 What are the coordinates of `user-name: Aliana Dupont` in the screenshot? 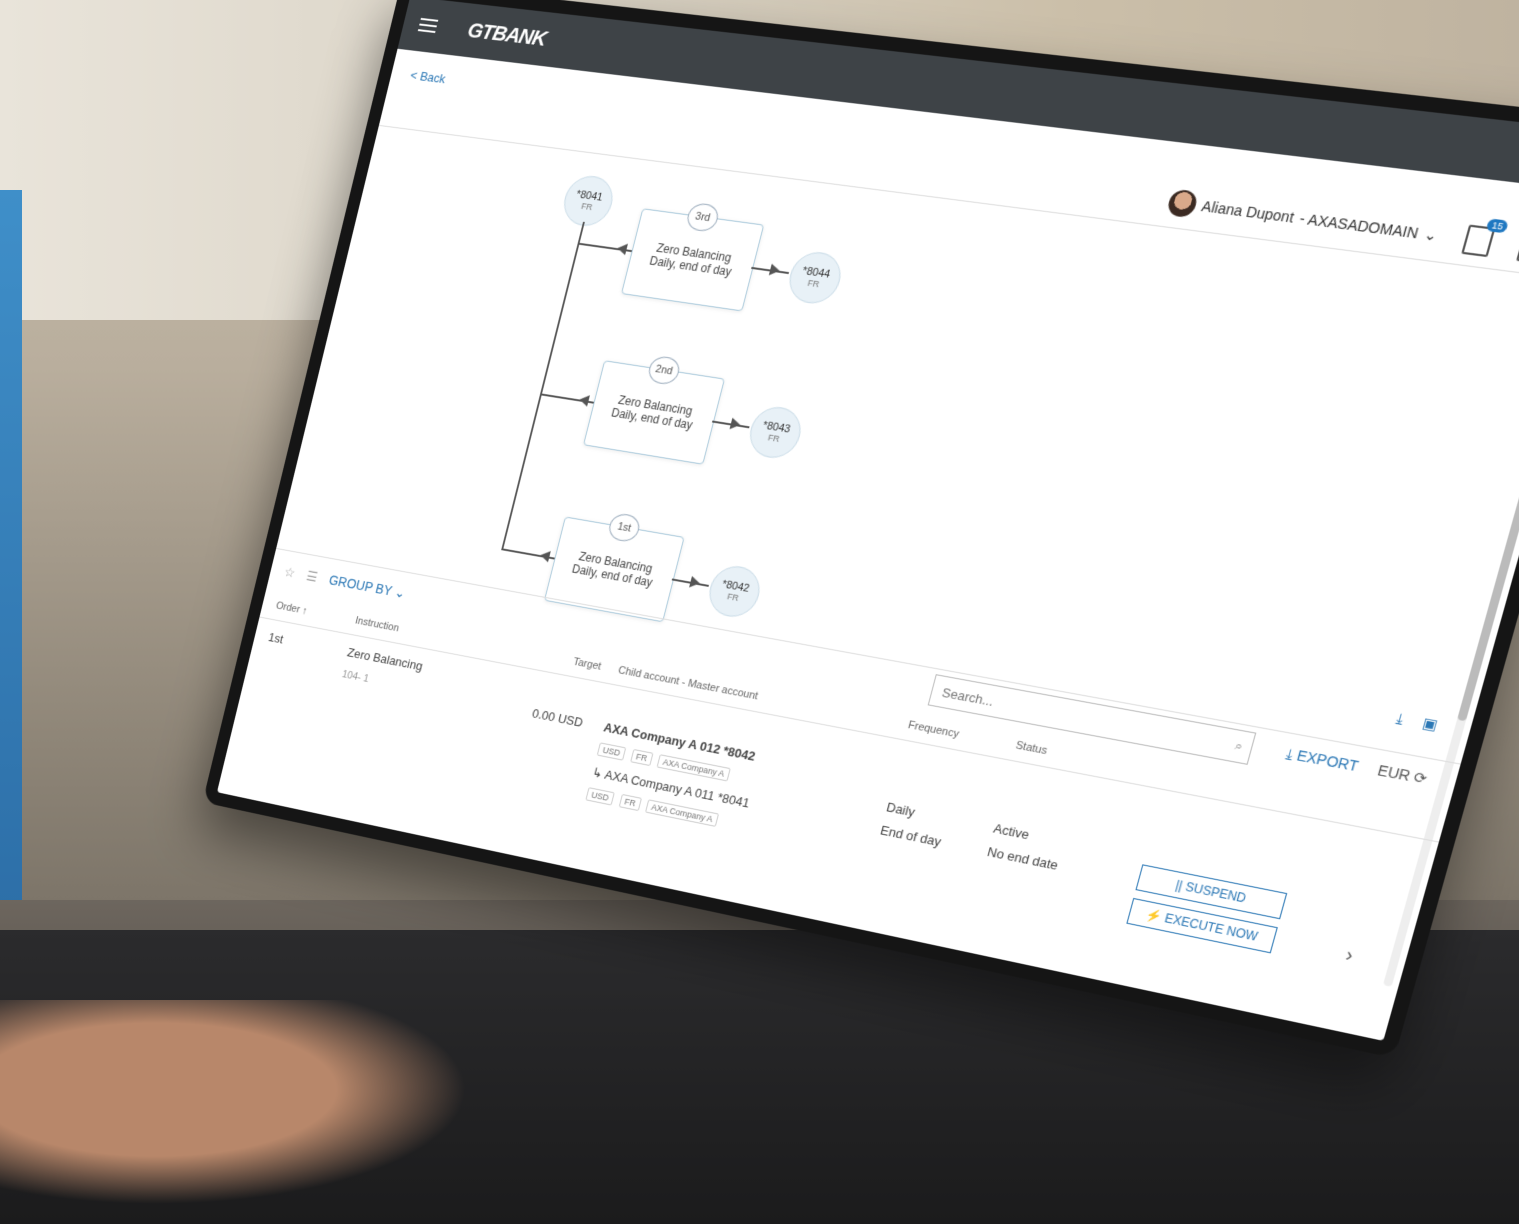 It's located at (1248, 212).